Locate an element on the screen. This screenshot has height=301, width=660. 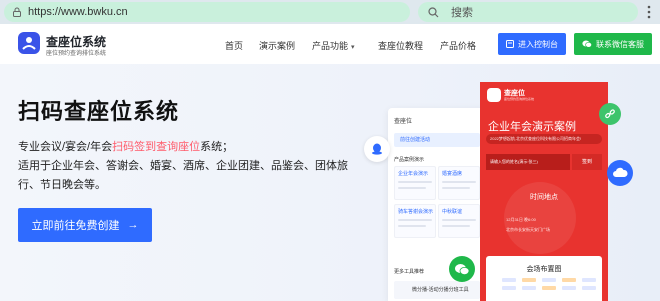
enter-console-label: 进入控制台 is located at coordinates (538, 44).